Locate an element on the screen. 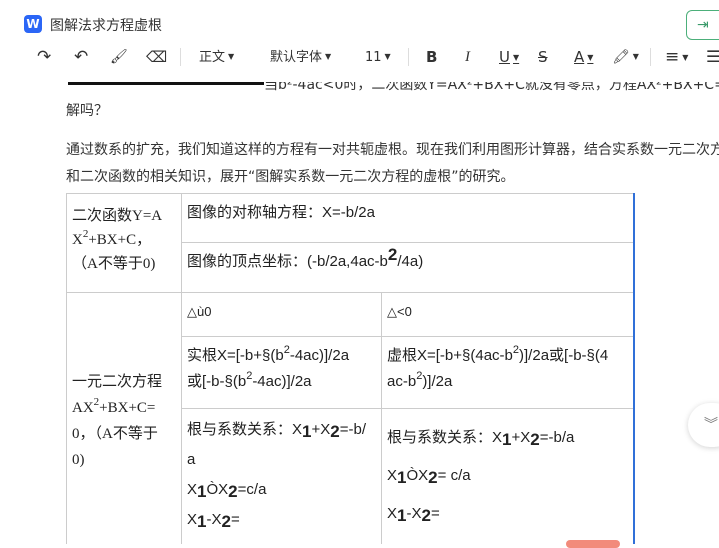 This screenshot has height=548, width=719. font-color-label: A is located at coordinates (579, 57).